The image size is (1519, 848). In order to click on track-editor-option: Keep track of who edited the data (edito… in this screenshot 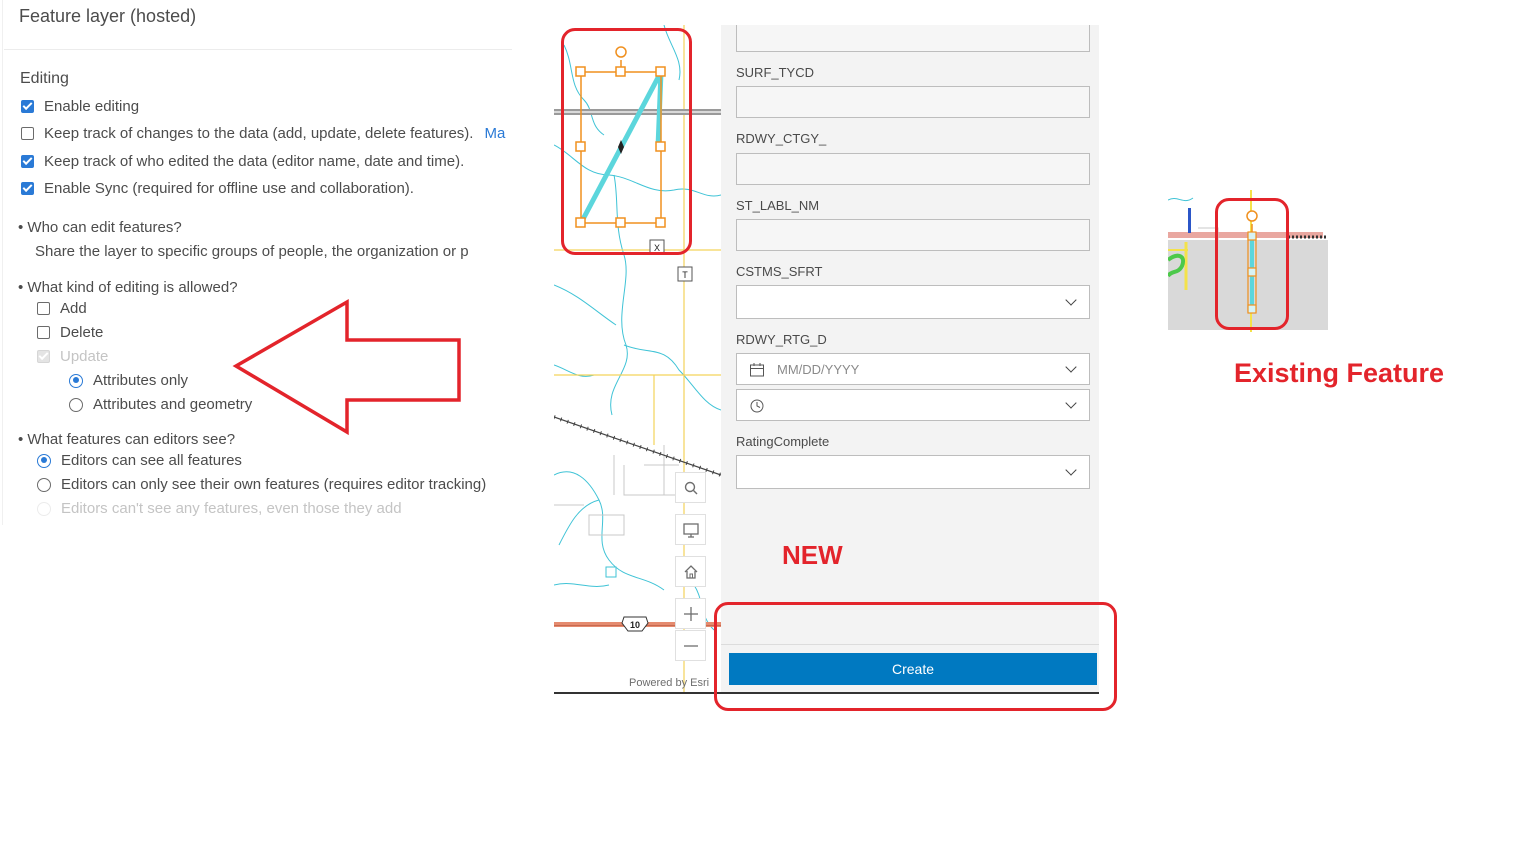, I will do `click(242, 161)`.